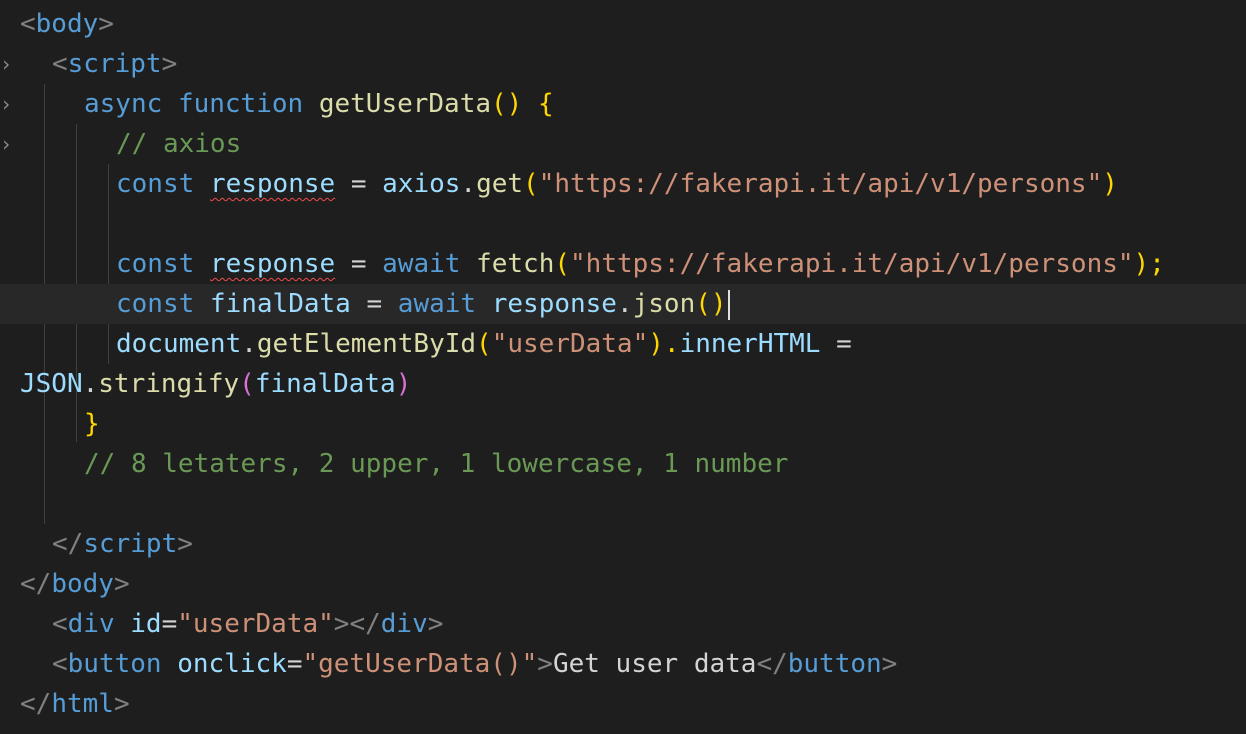 This screenshot has height=734, width=1246. What do you see at coordinates (623, 704) in the screenshot?
I see `code-line: </html>` at bounding box center [623, 704].